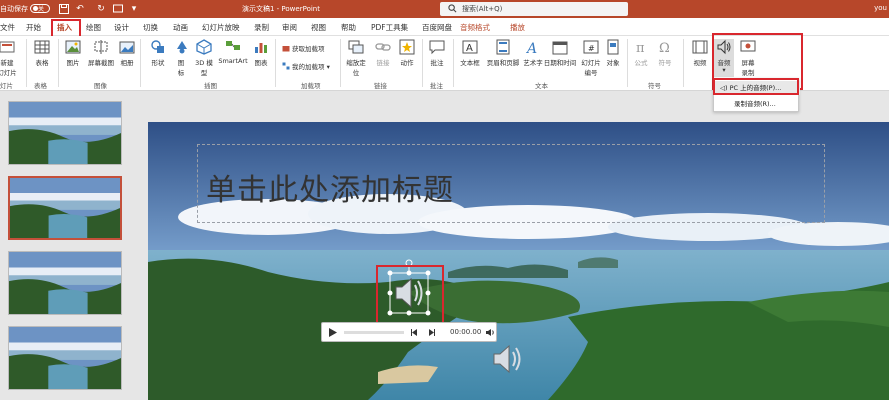 The height and width of the screenshot is (400, 889). Describe the element at coordinates (509, 359) in the screenshot. I see `audio-speaker-icon` at that location.